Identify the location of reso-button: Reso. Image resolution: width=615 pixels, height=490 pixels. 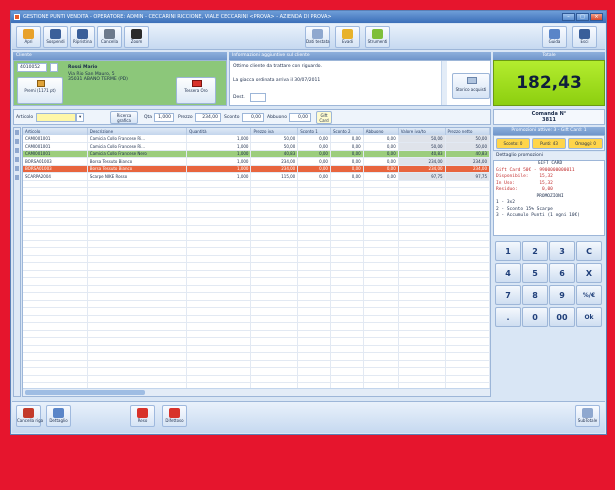
(142, 416).